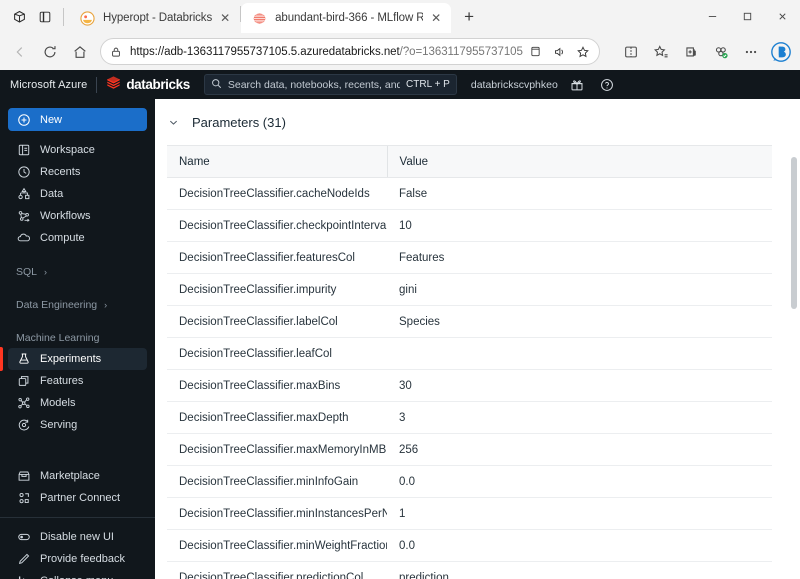 The image size is (800, 579). I want to click on plus-circle-icon, so click(23, 119).